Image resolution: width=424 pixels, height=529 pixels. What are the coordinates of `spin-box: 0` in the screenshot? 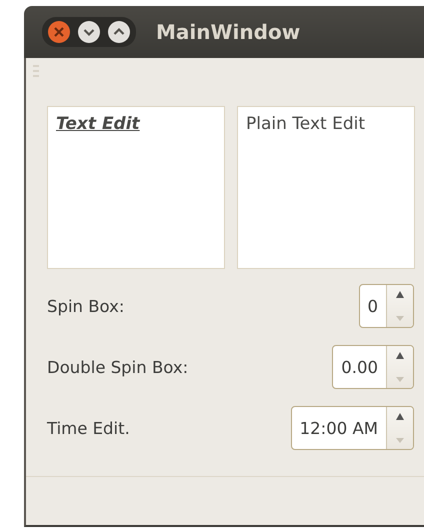 It's located at (386, 306).